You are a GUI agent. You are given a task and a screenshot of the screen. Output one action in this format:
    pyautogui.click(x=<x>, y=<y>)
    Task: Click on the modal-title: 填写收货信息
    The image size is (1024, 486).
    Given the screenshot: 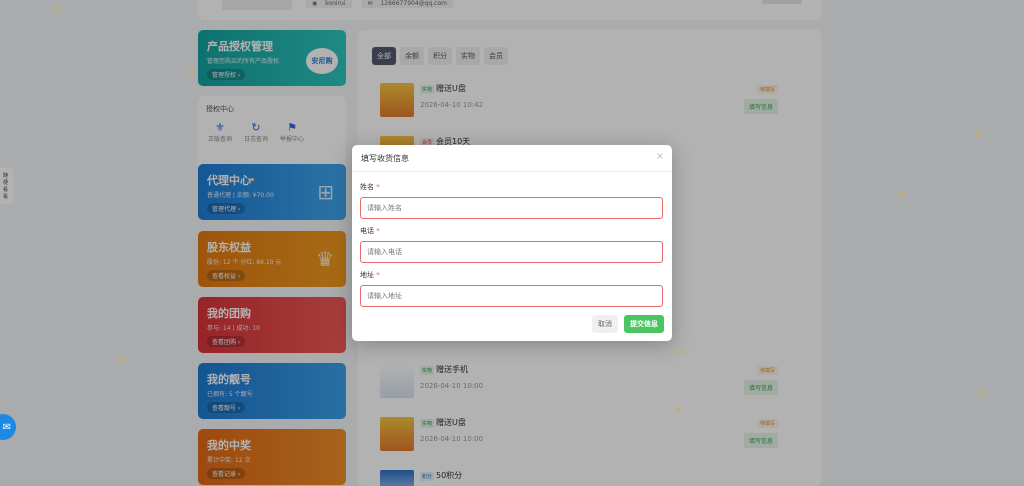 What is the action you would take?
    pyautogui.click(x=385, y=158)
    